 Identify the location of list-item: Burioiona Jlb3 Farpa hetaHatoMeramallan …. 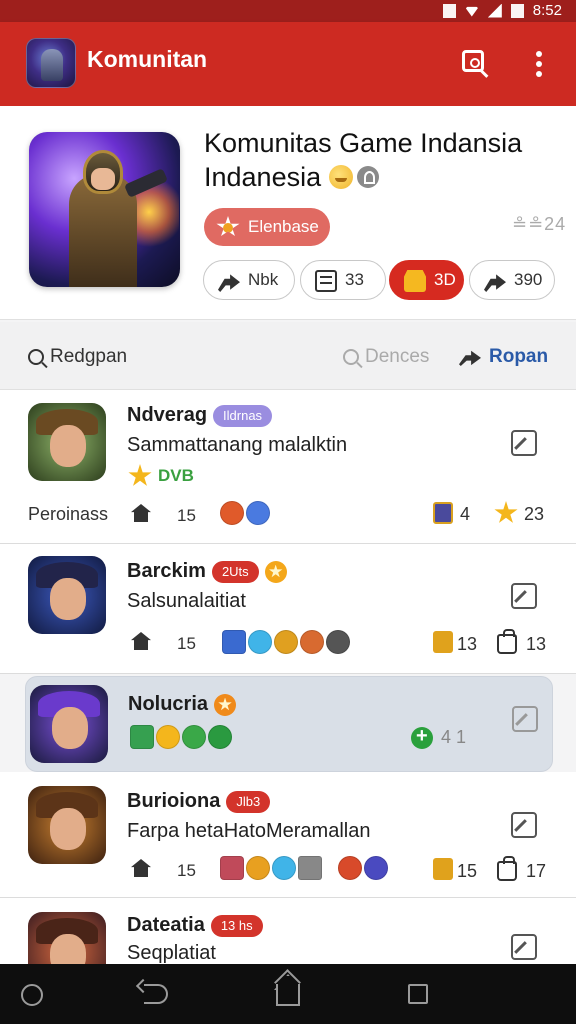
(288, 835).